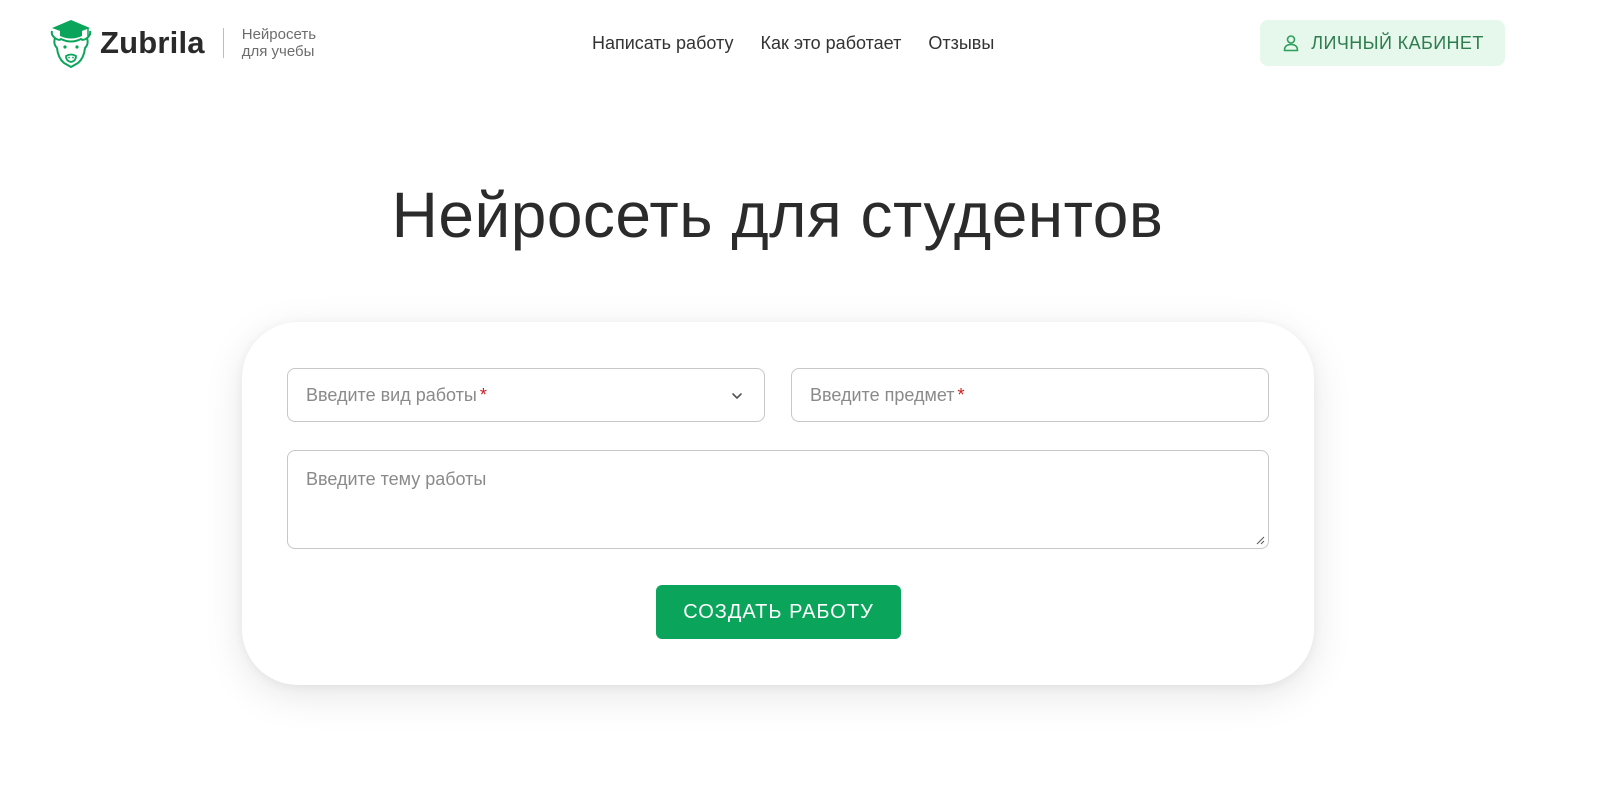 This screenshot has height=795, width=1597. Describe the element at coordinates (1260, 540) in the screenshot. I see `resize-grip-icon` at that location.